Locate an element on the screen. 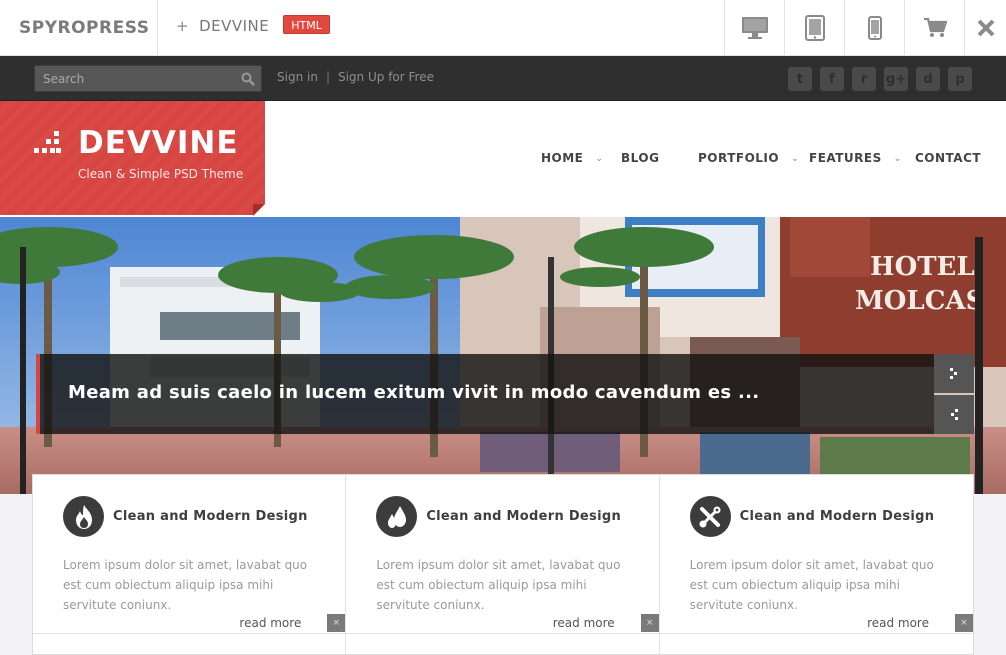 Image resolution: width=1006 pixels, height=655 pixels. twitter-icon: t is located at coordinates (800, 79).